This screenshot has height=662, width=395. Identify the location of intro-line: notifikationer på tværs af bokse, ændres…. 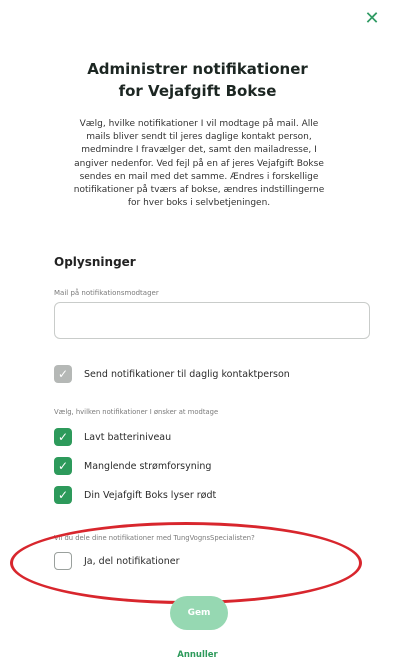
(199, 190).